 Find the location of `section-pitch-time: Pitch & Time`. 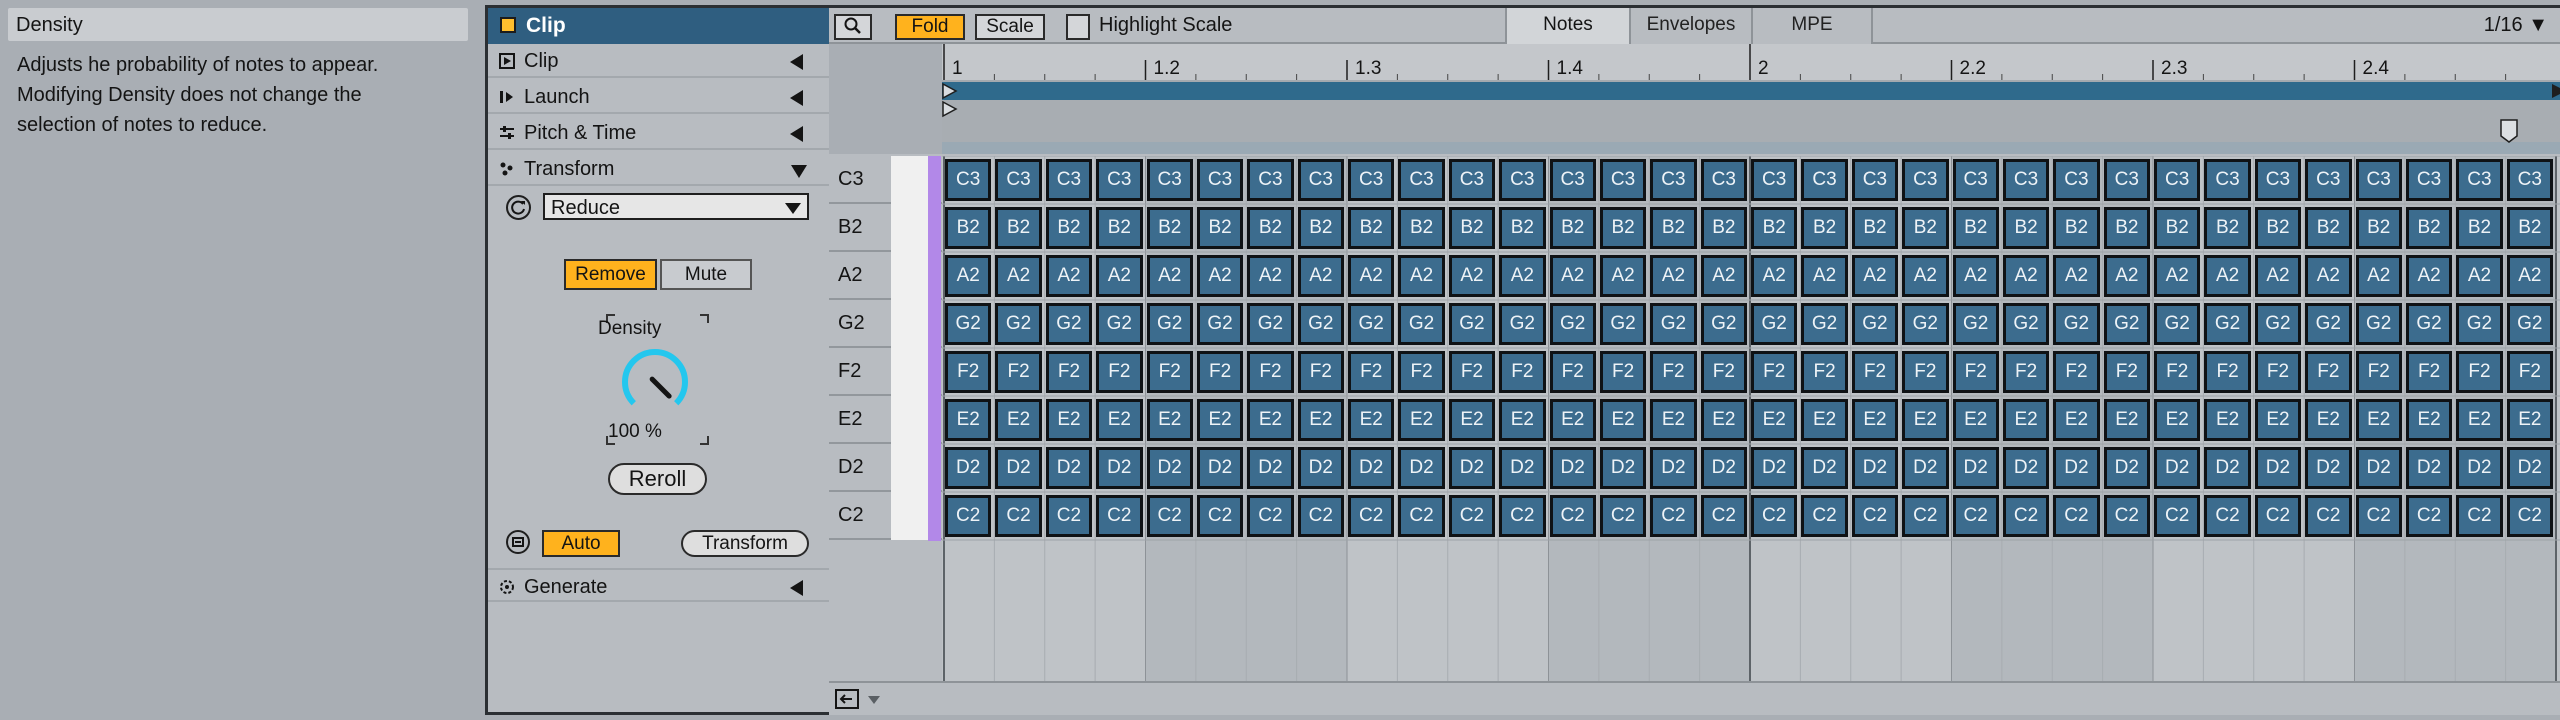

section-pitch-time: Pitch & Time is located at coordinates (658, 133).